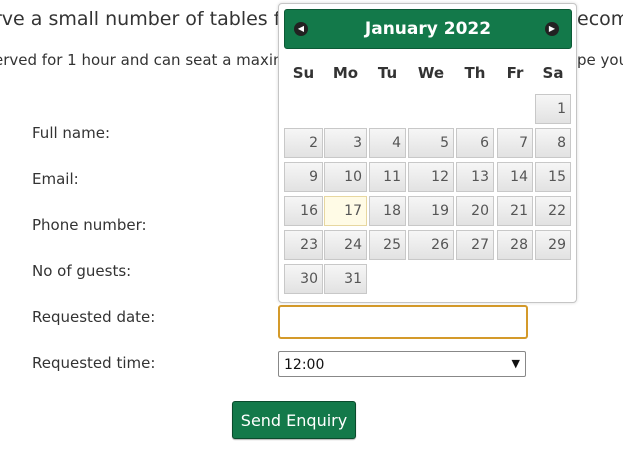  I want to click on day-cell: 12, so click(431, 177).